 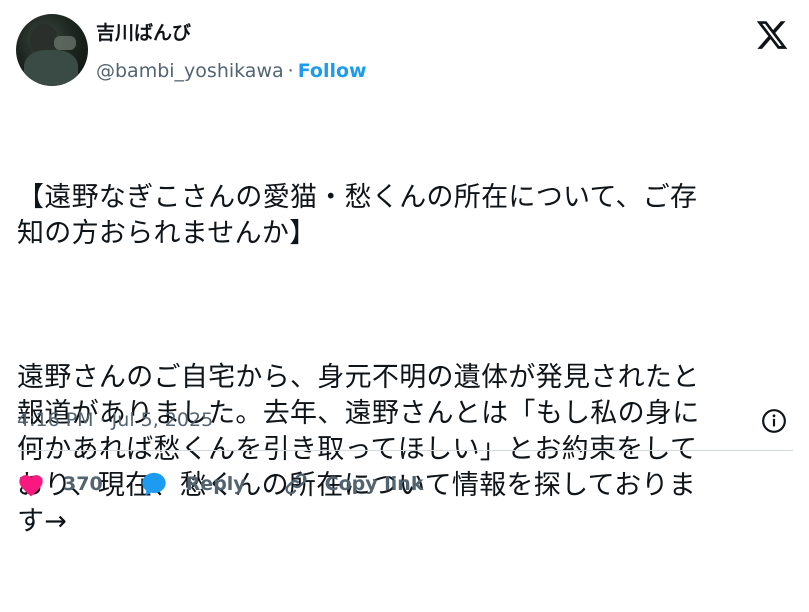 I want to click on heart-icon, so click(x=31, y=486).